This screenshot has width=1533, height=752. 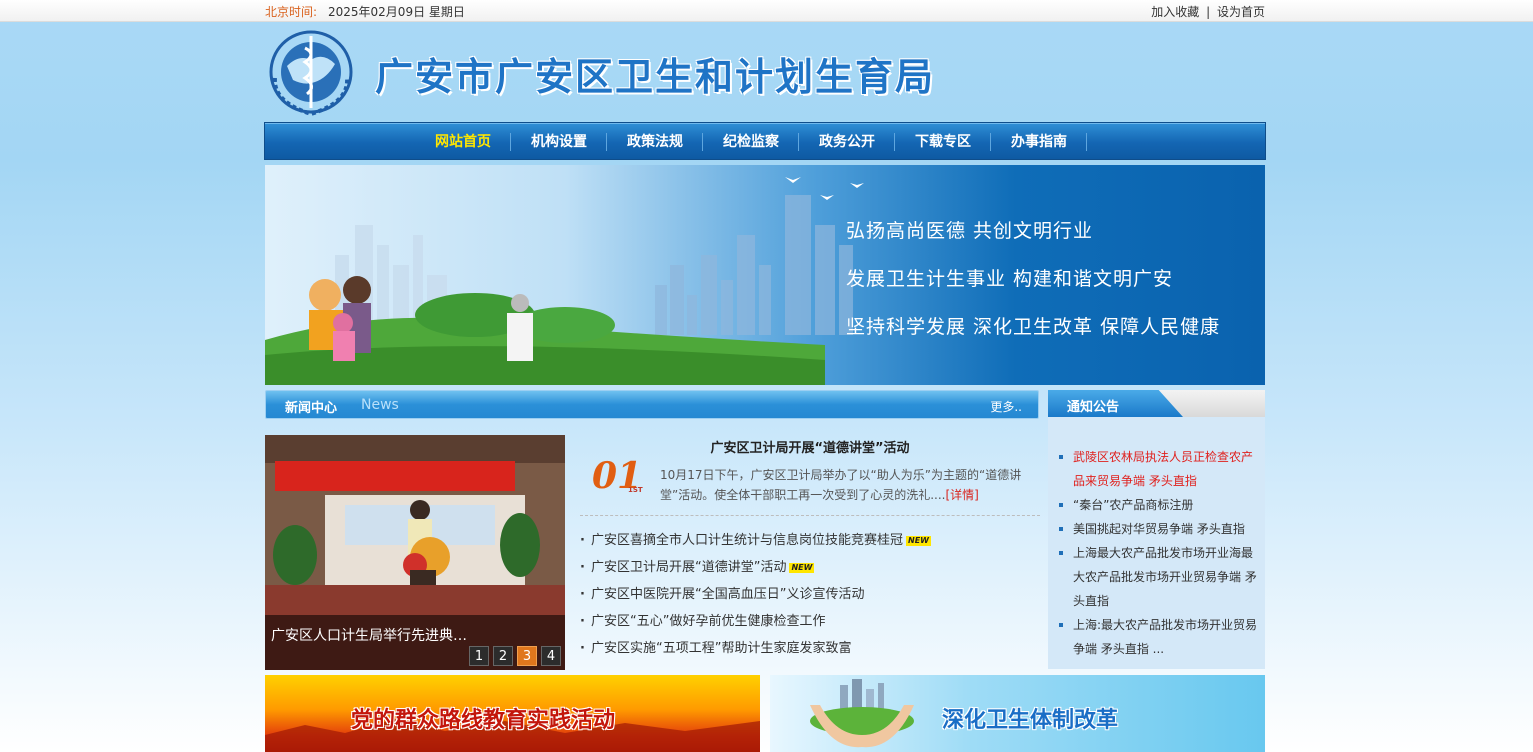 What do you see at coordinates (1241, 12) in the screenshot?
I see `set-homepage-link: 设为首页` at bounding box center [1241, 12].